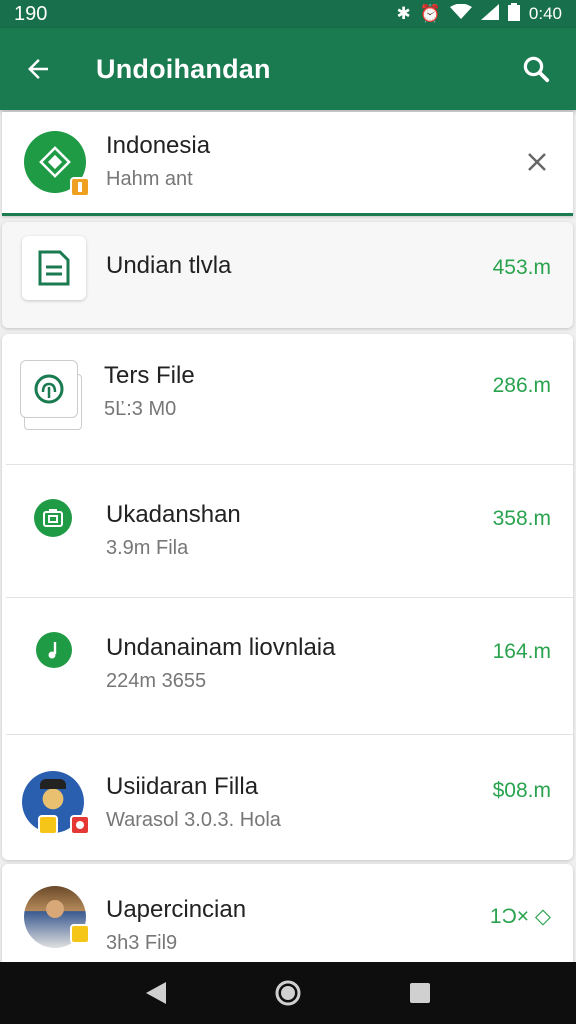 This screenshot has width=576, height=1024. Describe the element at coordinates (31, 13) in the screenshot. I see `status-time-left: 190` at that location.